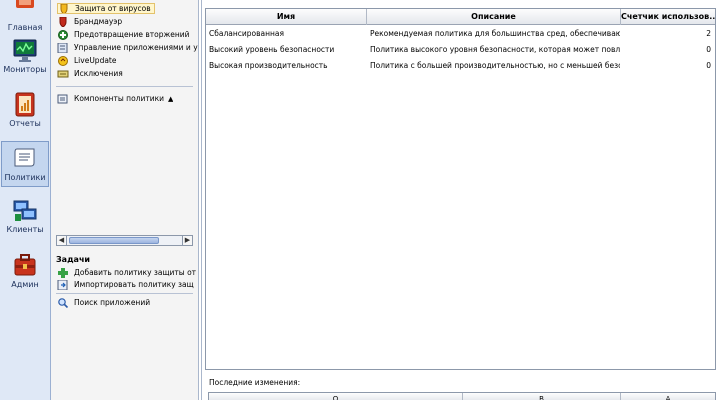  I want to click on scroll-right-arrow-icon: ▶, so click(187, 240).